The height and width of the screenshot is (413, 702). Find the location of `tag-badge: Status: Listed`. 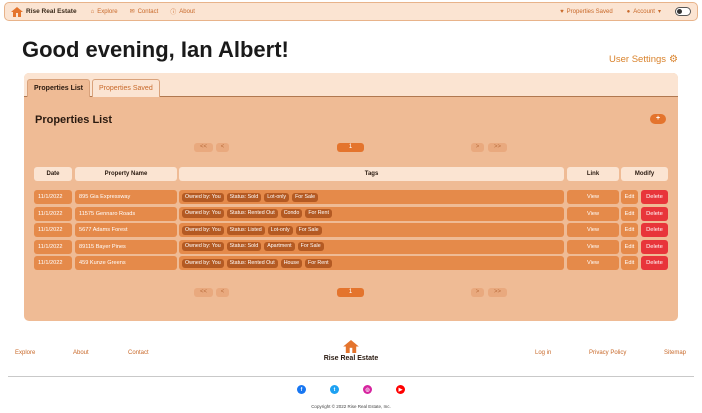

tag-badge: Status: Listed is located at coordinates (245, 230).